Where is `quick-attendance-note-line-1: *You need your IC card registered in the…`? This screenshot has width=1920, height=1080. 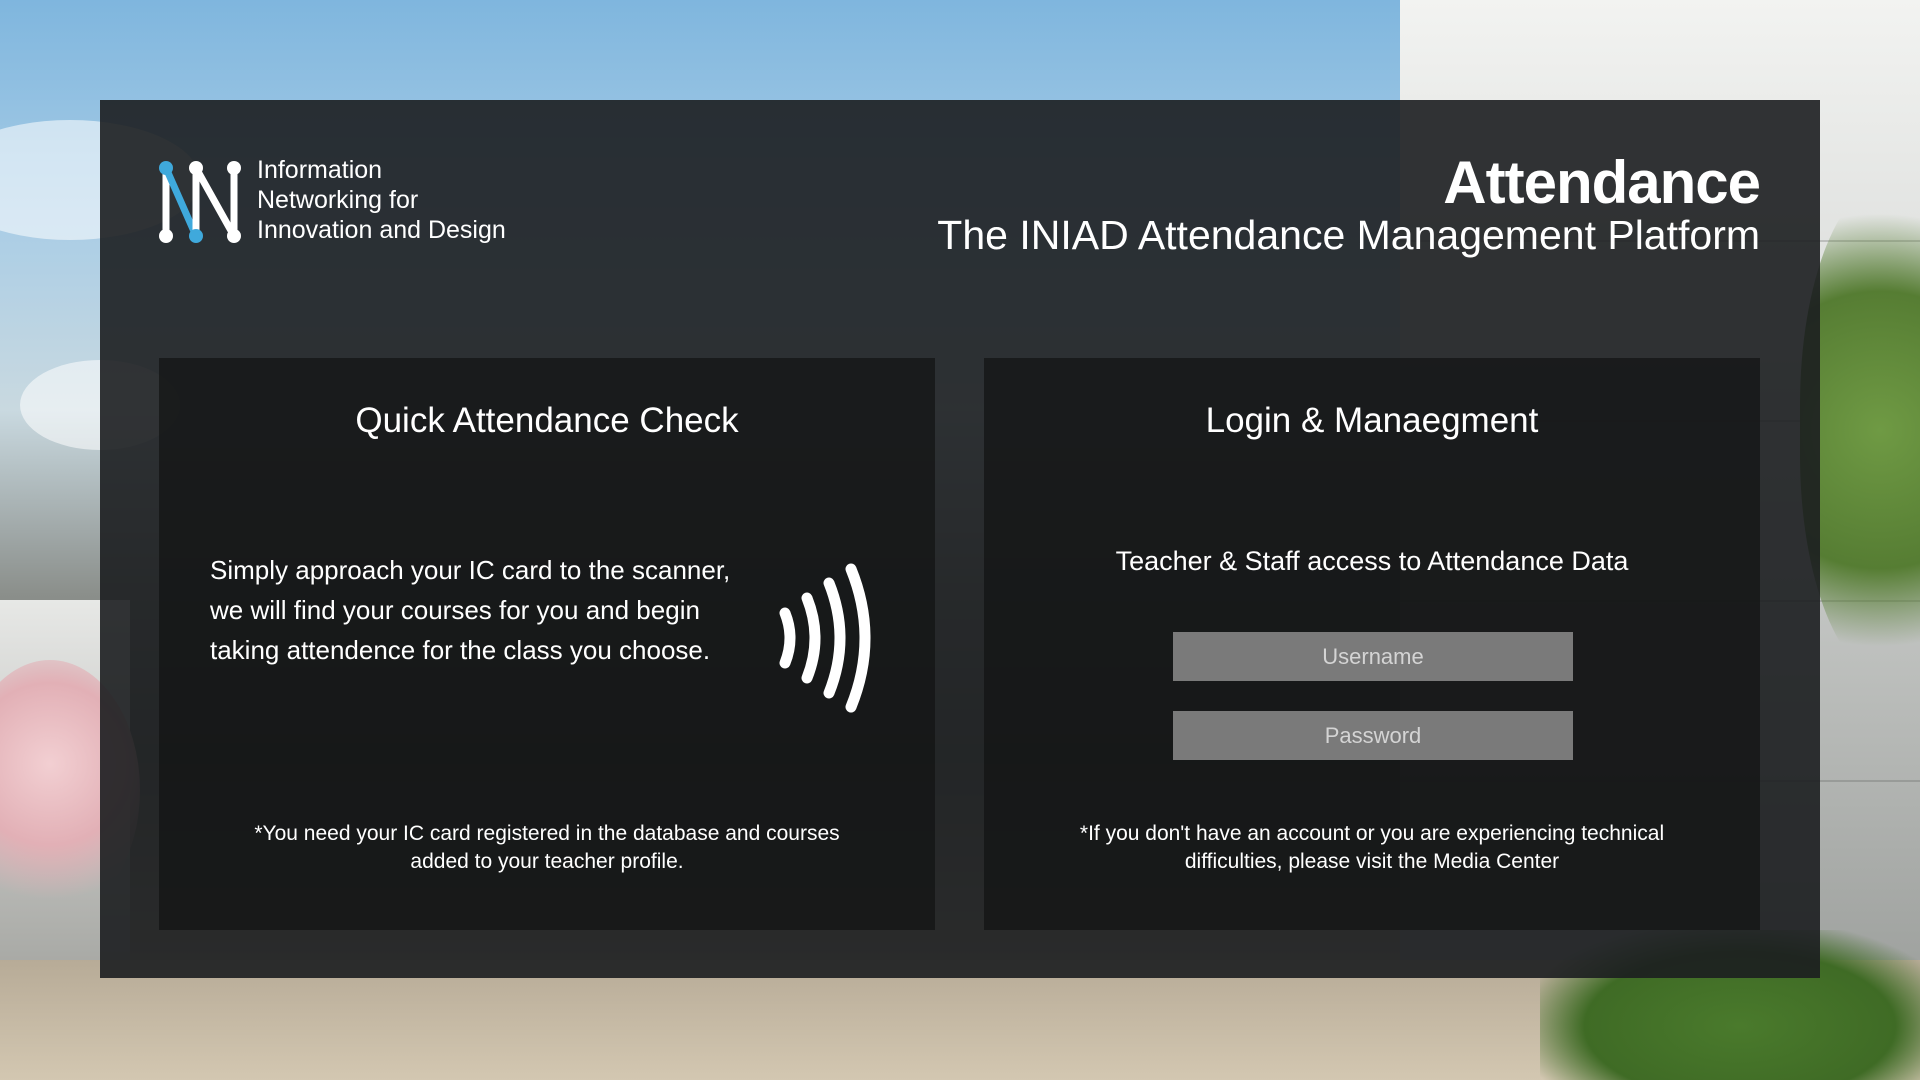 quick-attendance-note-line-1: *You need your IC card registered in the… is located at coordinates (547, 833).